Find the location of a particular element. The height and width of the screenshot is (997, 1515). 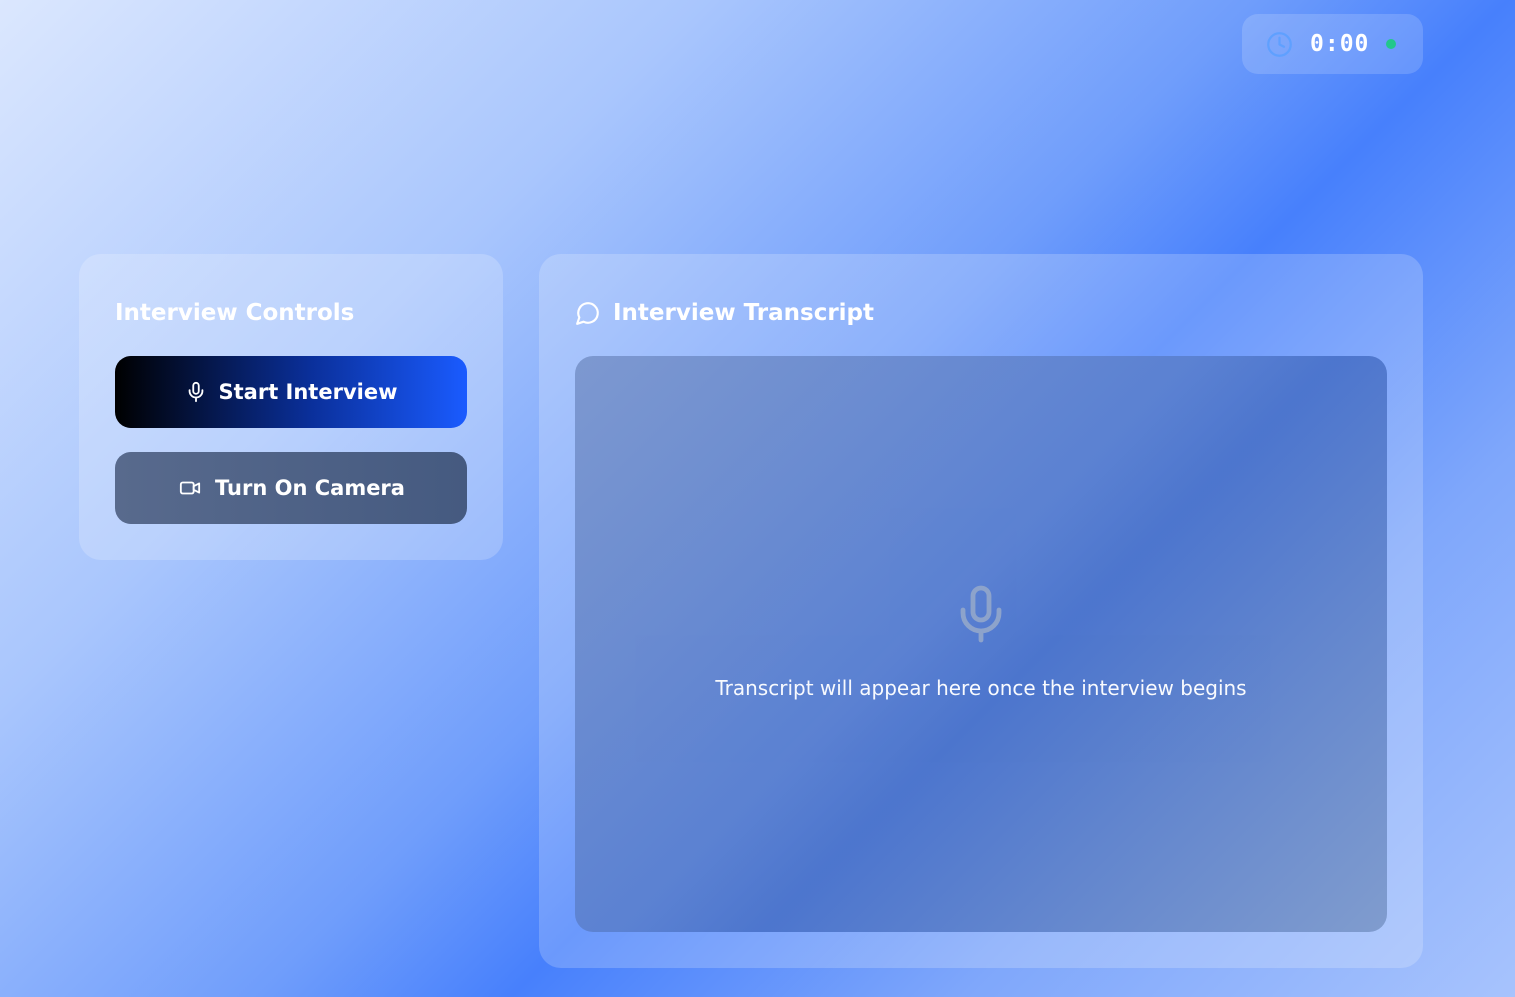

session-timer: 0:00 is located at coordinates (1332, 44).